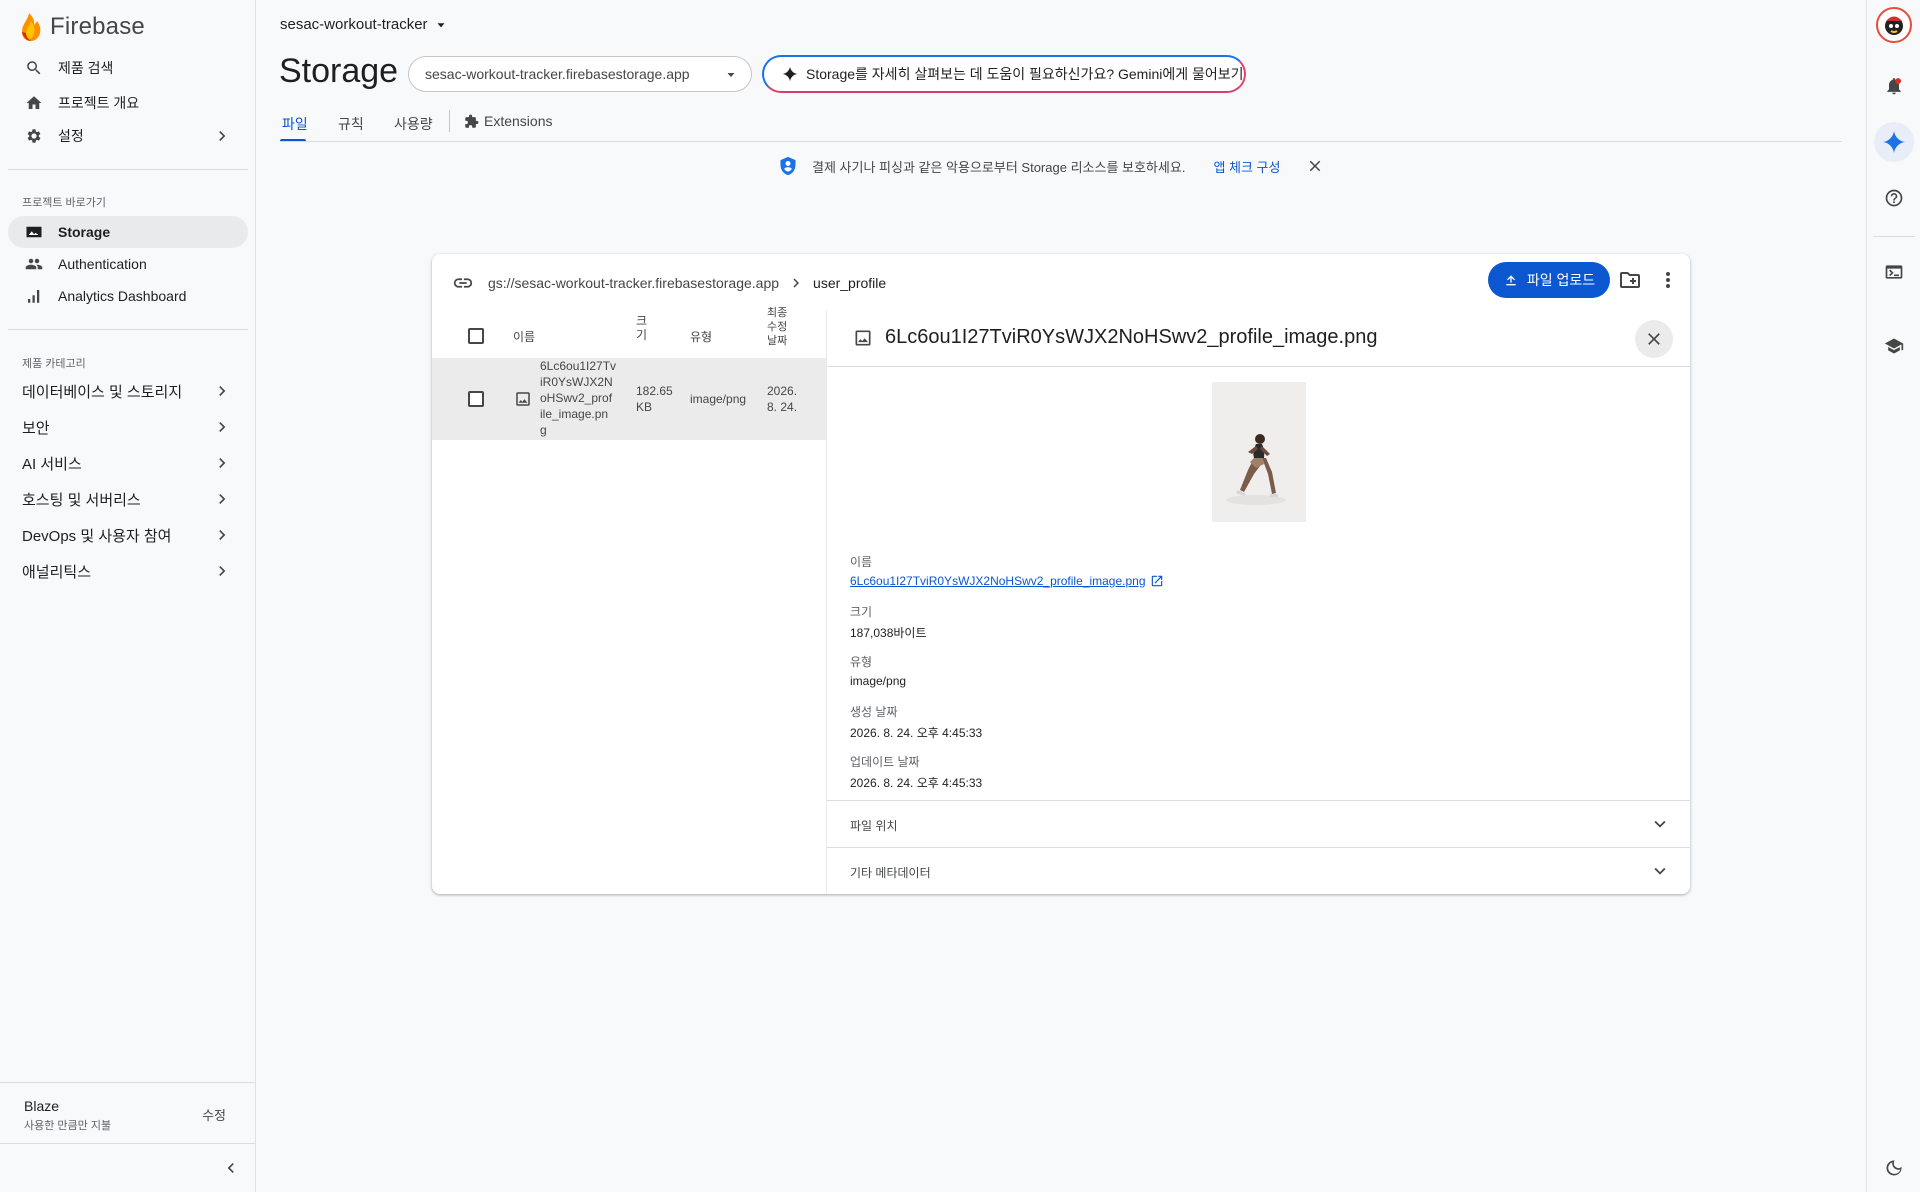  What do you see at coordinates (850, 283) in the screenshot?
I see `breadcrumb-current-folder: user_profile` at bounding box center [850, 283].